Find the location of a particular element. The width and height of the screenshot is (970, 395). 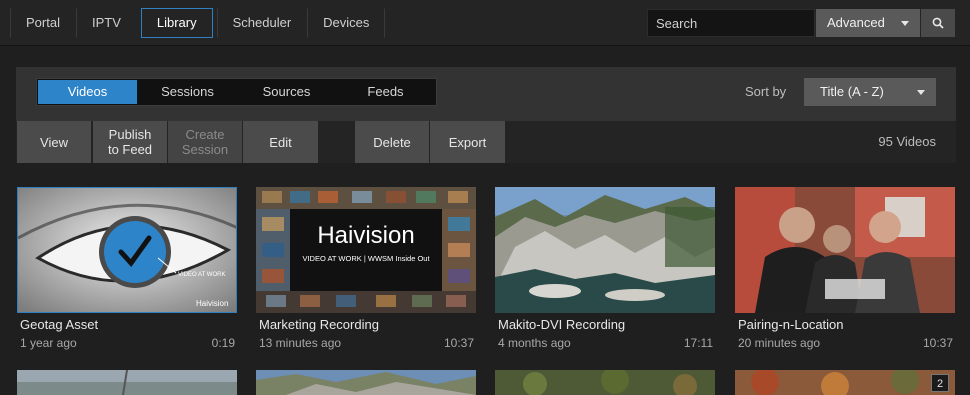

export-label: Export is located at coordinates (467, 142).